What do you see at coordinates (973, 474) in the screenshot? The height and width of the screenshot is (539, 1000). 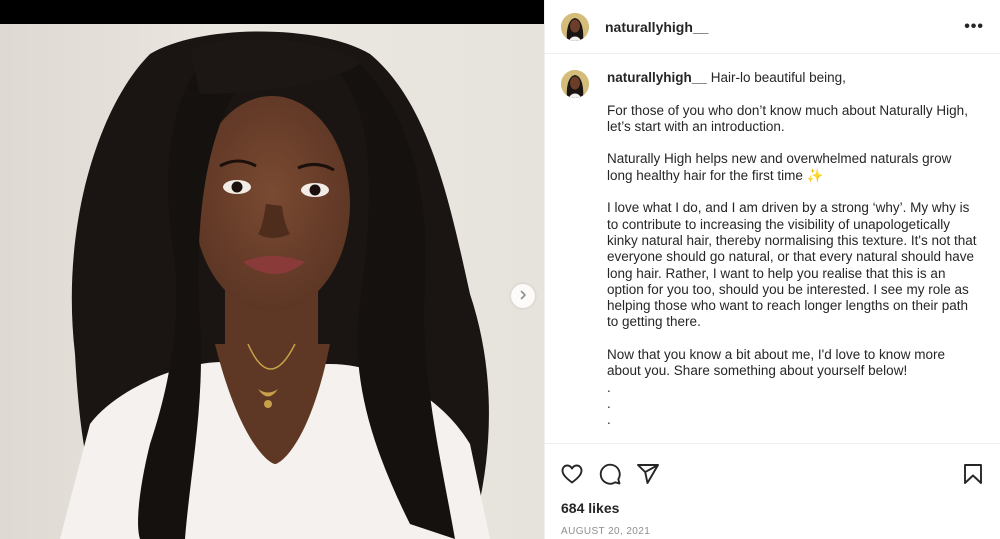 I see `bookmark-icon` at bounding box center [973, 474].